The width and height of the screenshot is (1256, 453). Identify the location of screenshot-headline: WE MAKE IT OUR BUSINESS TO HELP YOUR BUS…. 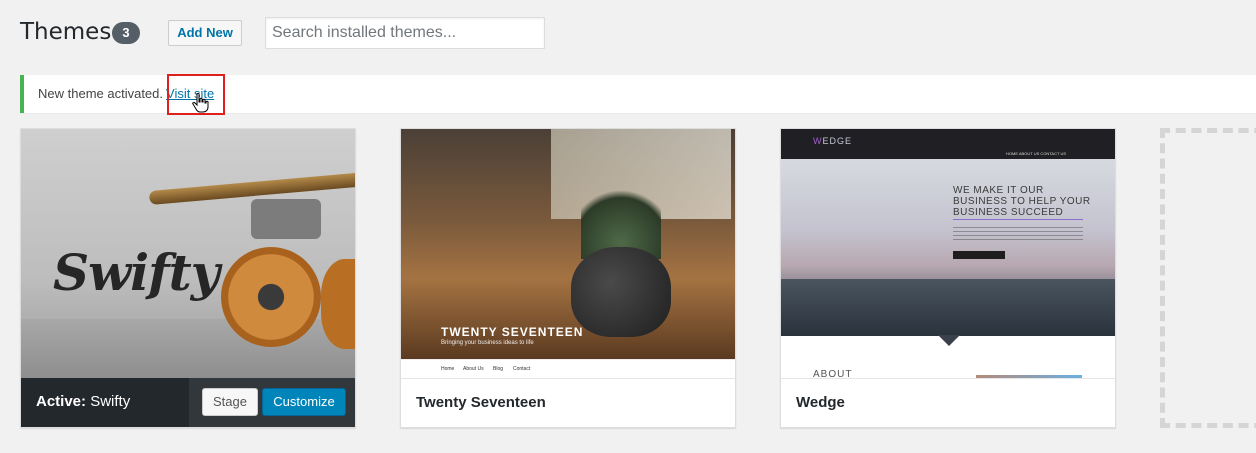
(1022, 201).